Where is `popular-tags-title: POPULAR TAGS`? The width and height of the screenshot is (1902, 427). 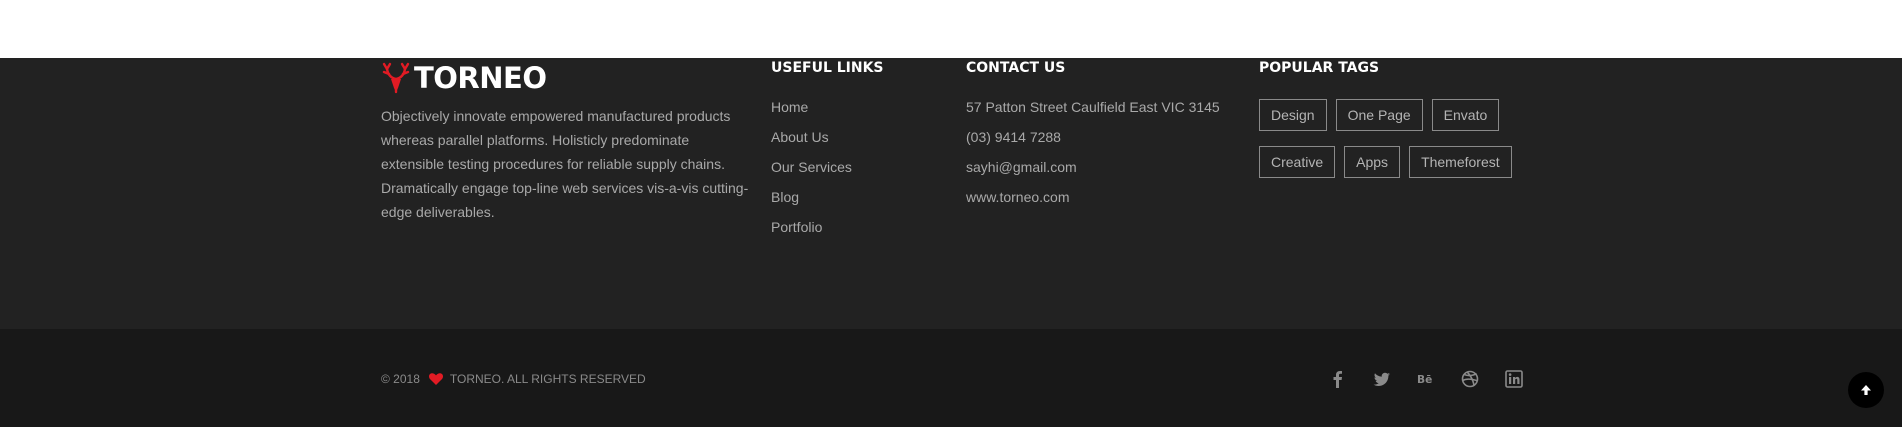
popular-tags-title: POPULAR TAGS is located at coordinates (1319, 68).